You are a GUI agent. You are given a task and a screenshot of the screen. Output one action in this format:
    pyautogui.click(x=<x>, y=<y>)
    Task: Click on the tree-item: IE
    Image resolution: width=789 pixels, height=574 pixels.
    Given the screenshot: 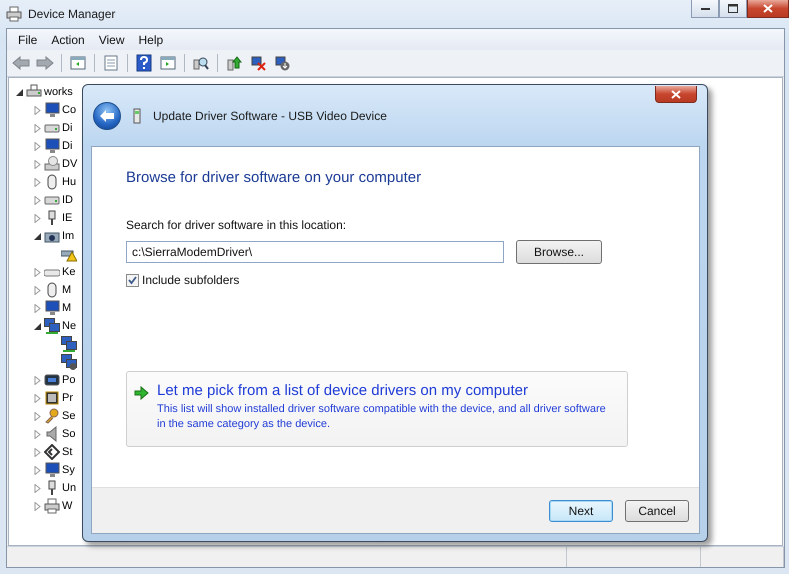 What is the action you would take?
    pyautogui.click(x=67, y=218)
    